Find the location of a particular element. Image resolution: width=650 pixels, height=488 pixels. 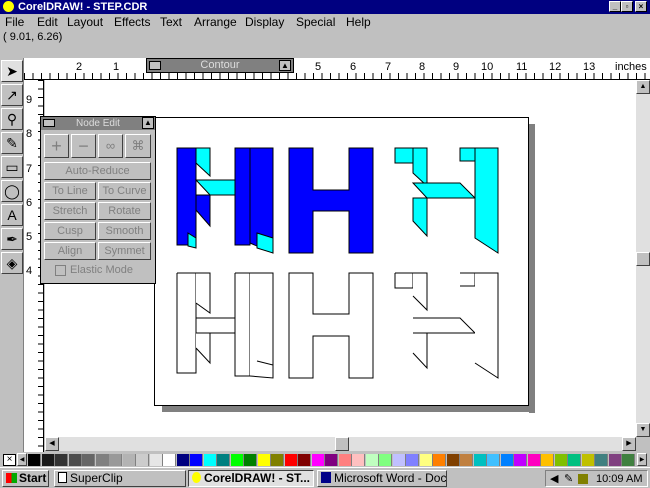

menu-arrange: Arrange is located at coordinates (215, 22).